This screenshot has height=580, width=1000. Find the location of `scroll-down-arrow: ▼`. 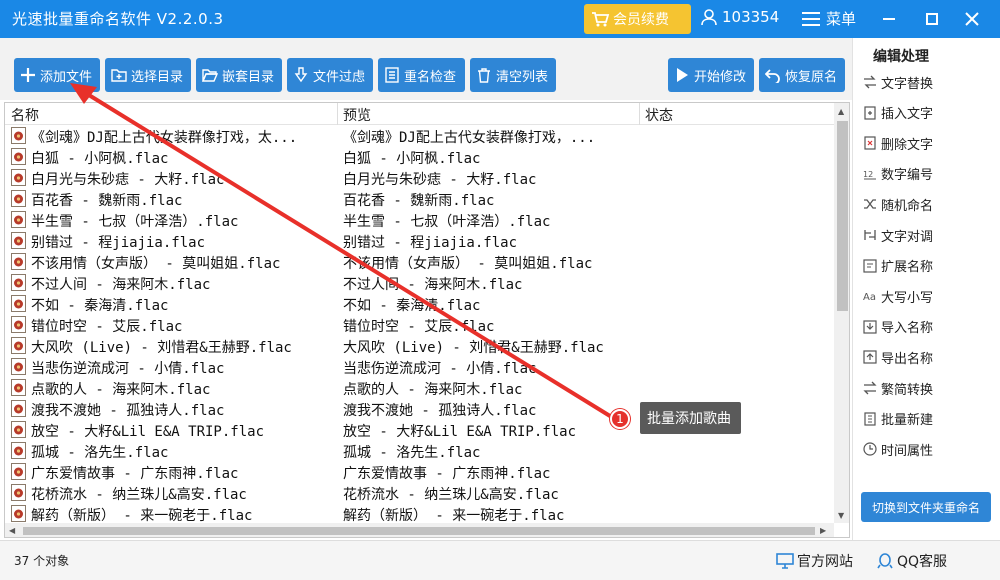

scroll-down-arrow: ▼ is located at coordinates (841, 515).